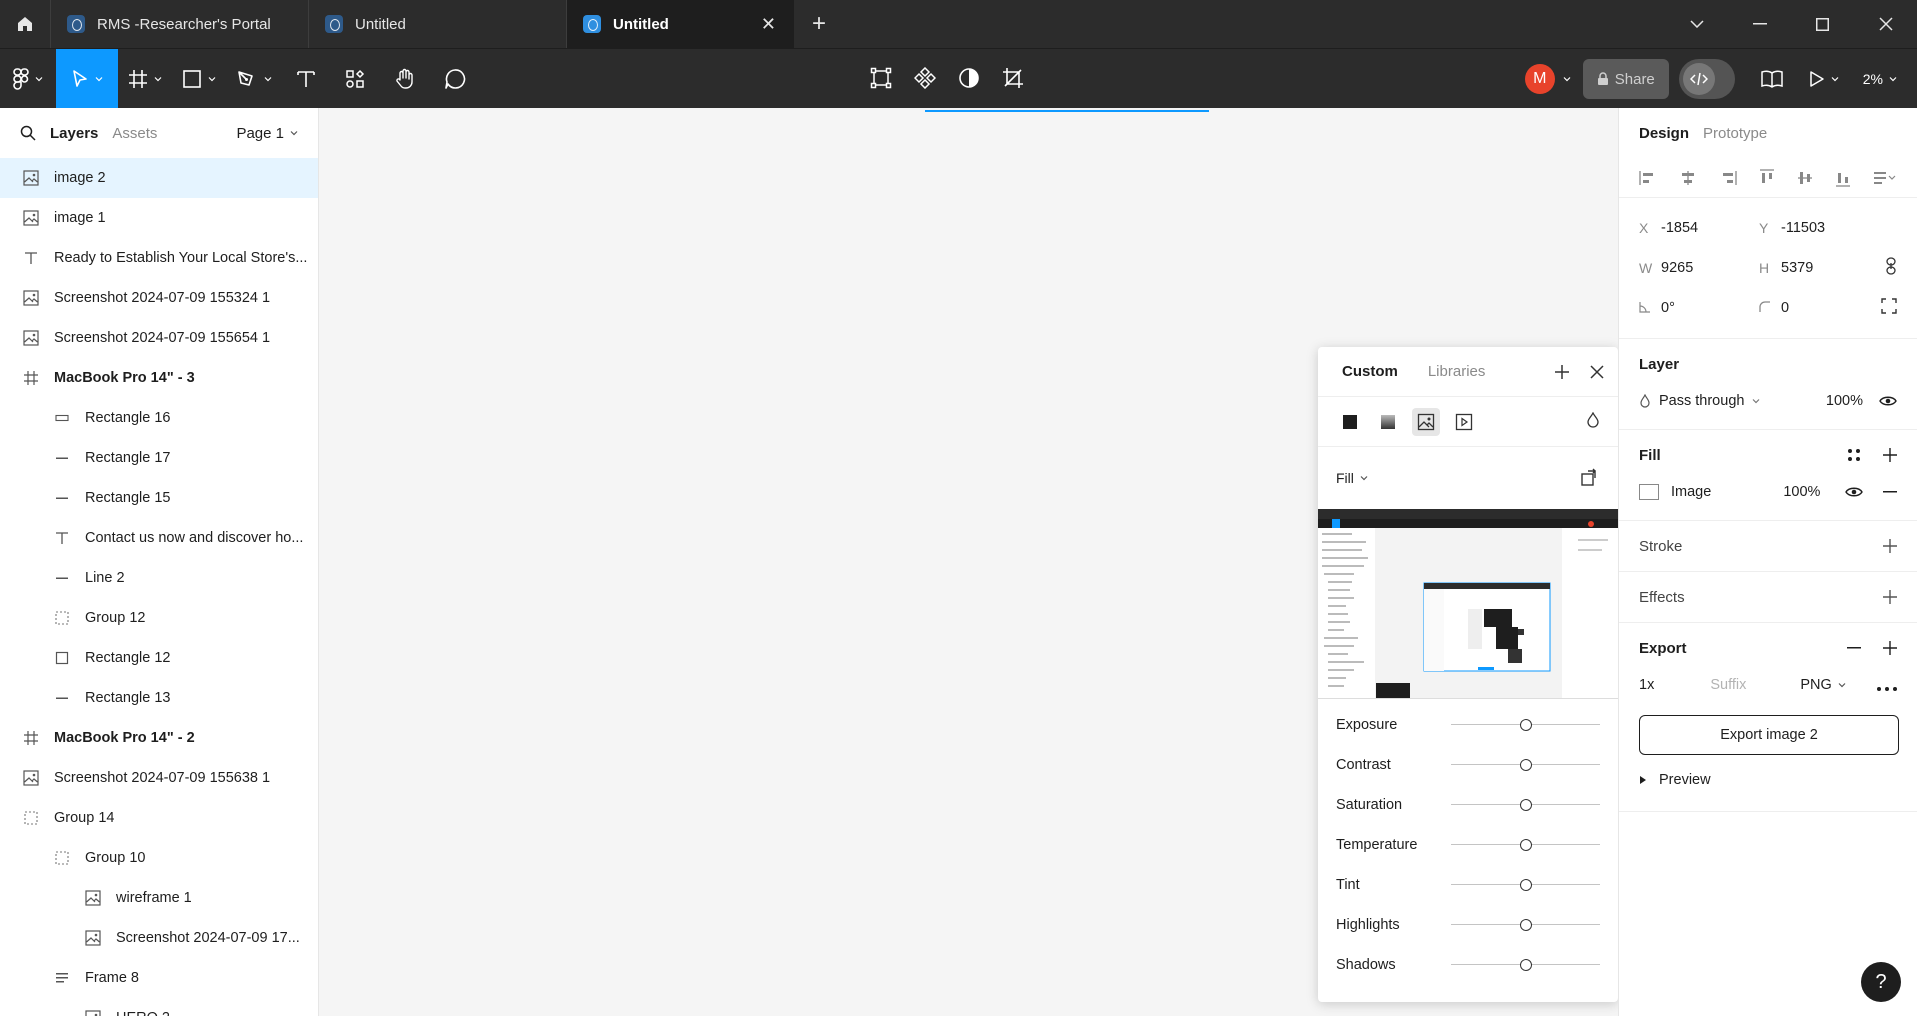 The height and width of the screenshot is (1016, 1917). Describe the element at coordinates (1768, 780) in the screenshot. I see `export-preview-toggle: Preview` at that location.